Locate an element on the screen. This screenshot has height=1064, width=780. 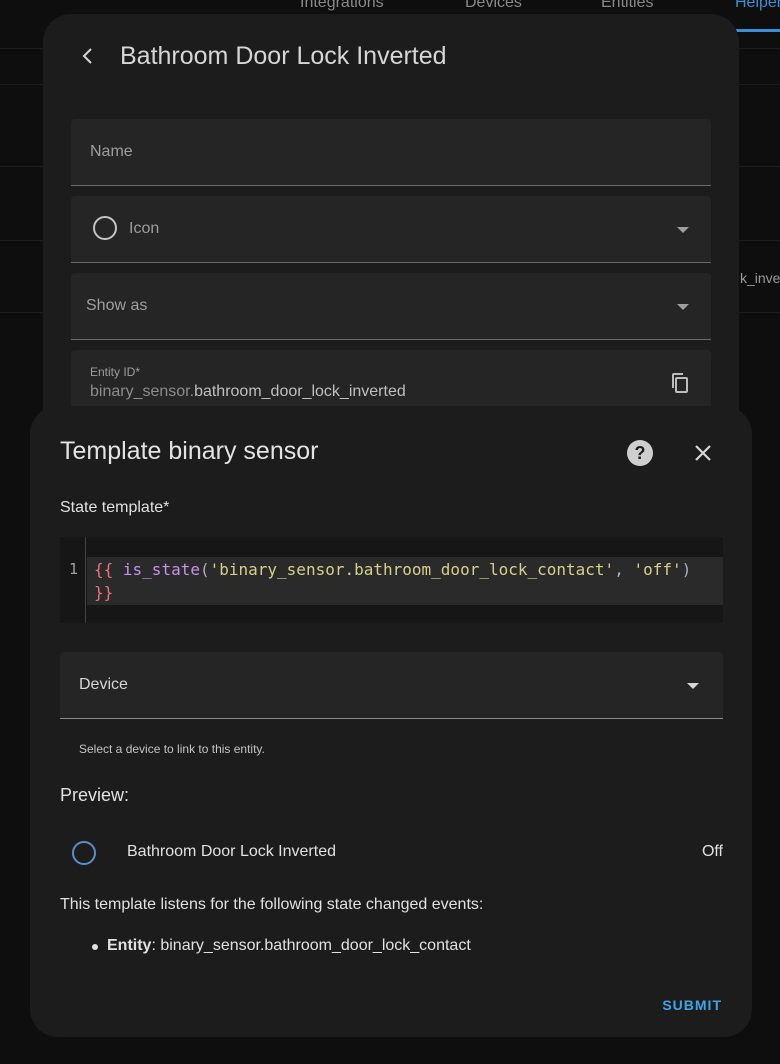
code-token-paren: ( is located at coordinates (204, 569).